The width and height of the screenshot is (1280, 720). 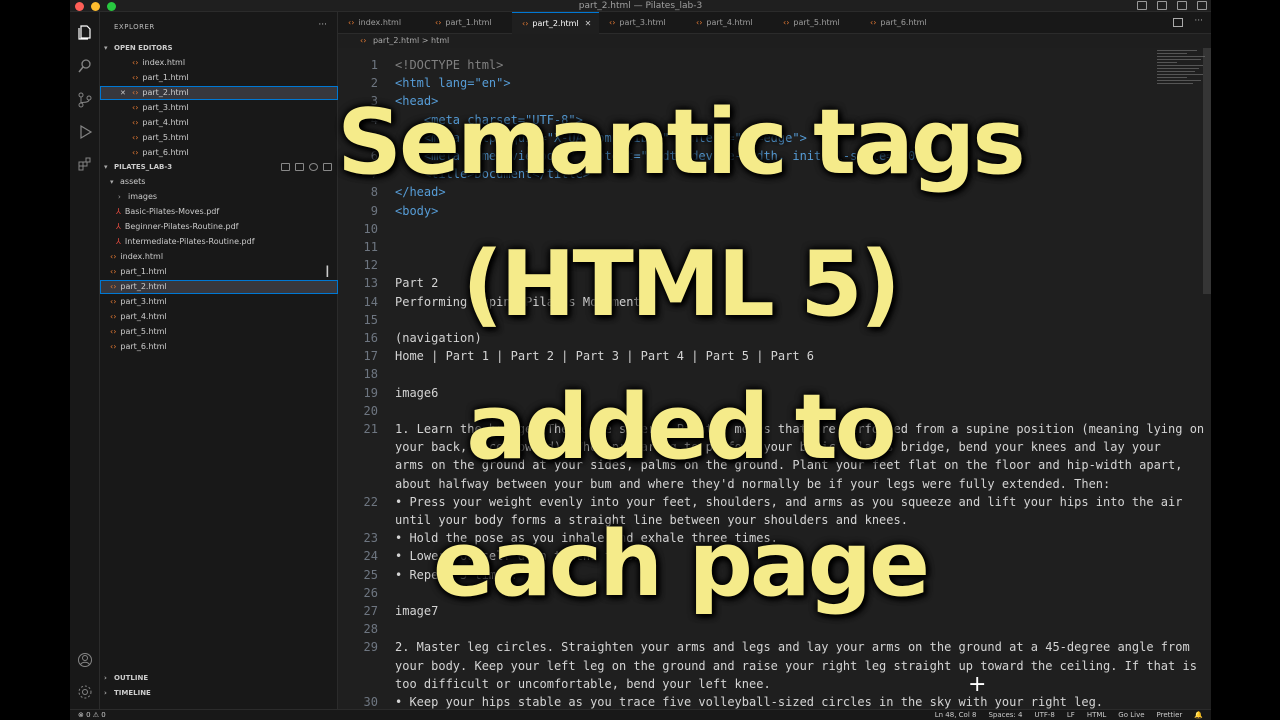 What do you see at coordinates (219, 242) in the screenshot?
I see `pdf-file-item: ⅄ Intermediate-Pilates-Routine.pdf` at bounding box center [219, 242].